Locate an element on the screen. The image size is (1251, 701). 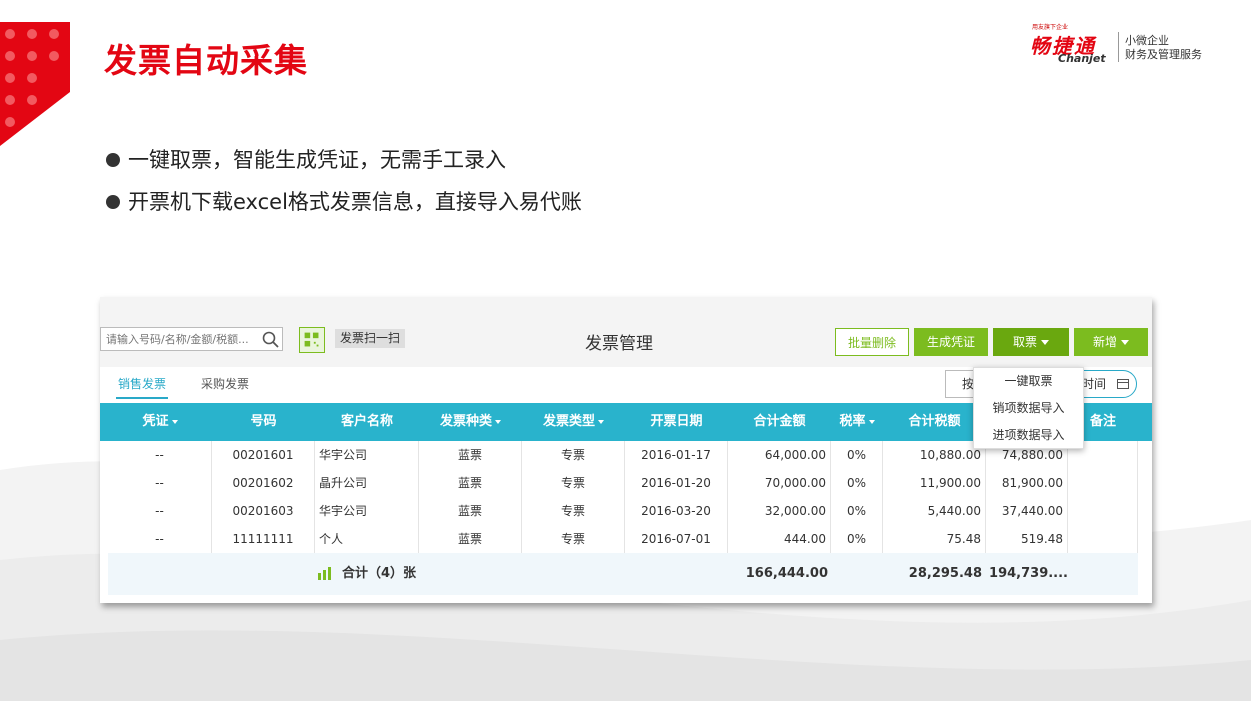
column-header: 号码 is located at coordinates (263, 421).